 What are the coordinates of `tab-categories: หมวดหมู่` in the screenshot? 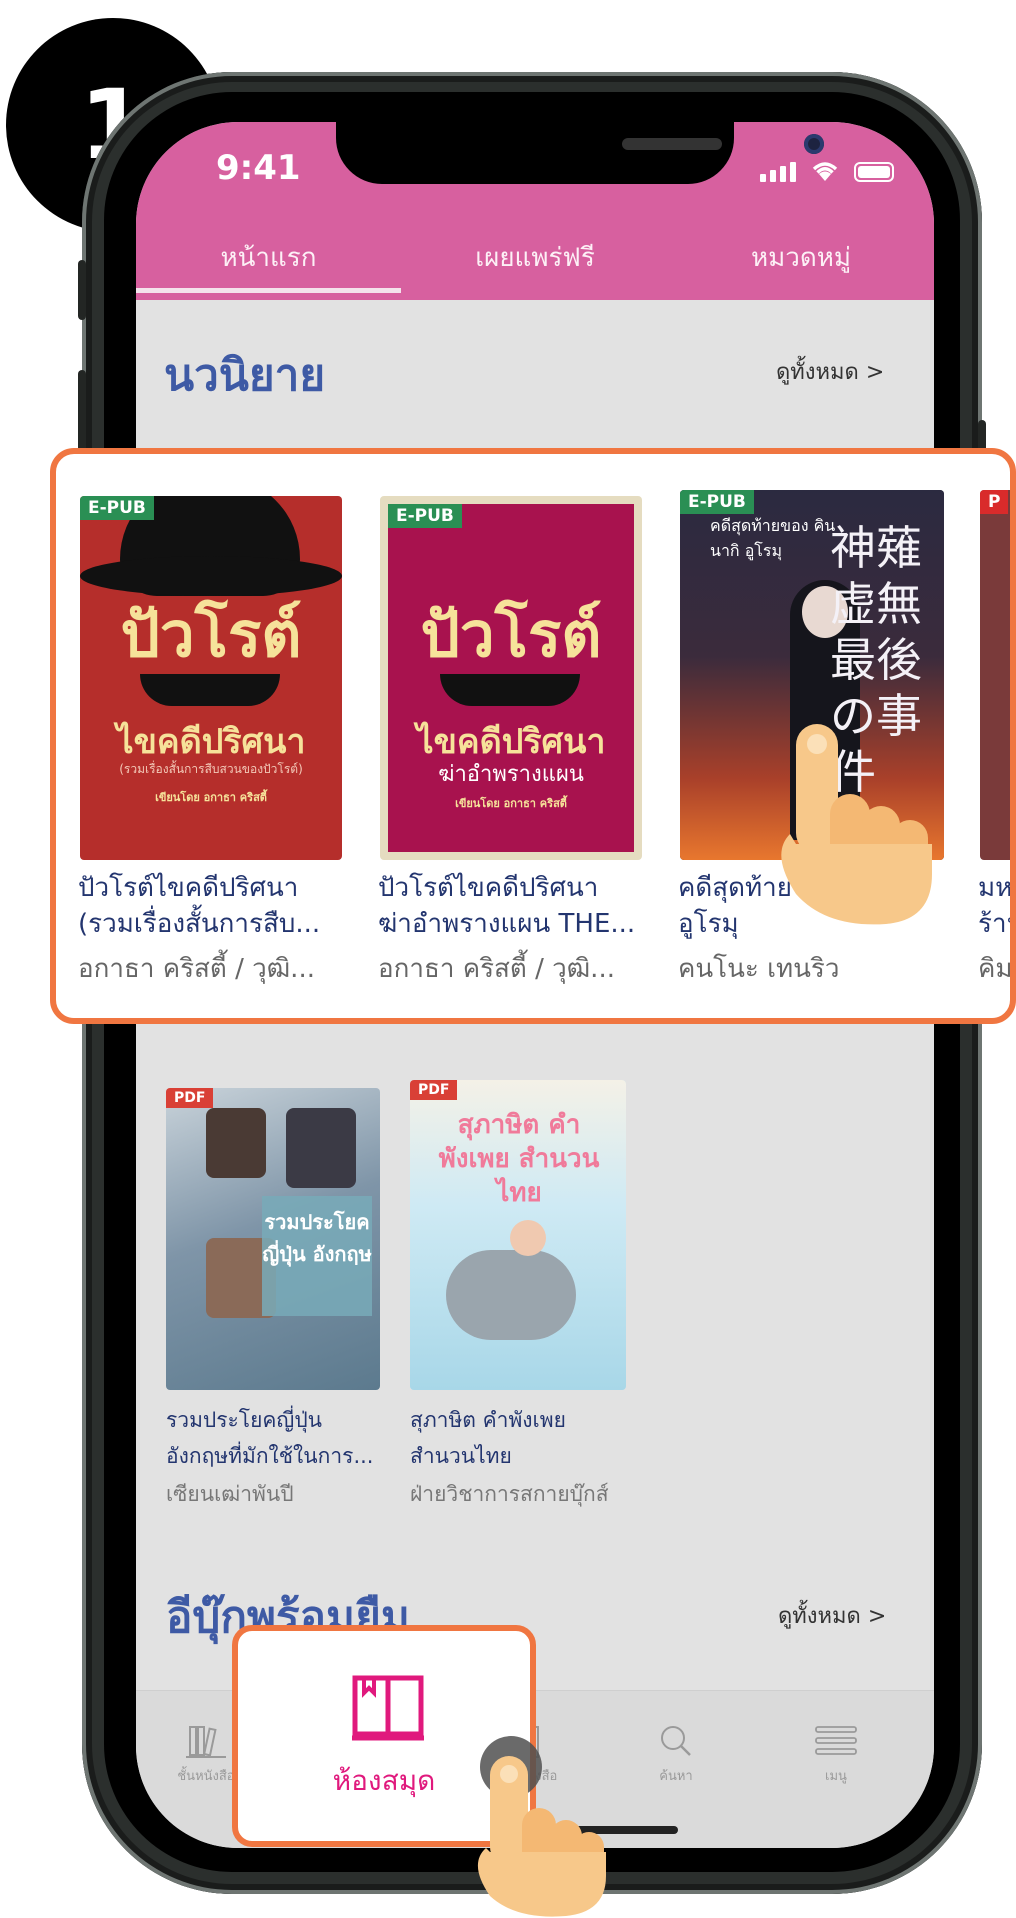 It's located at (801, 265).